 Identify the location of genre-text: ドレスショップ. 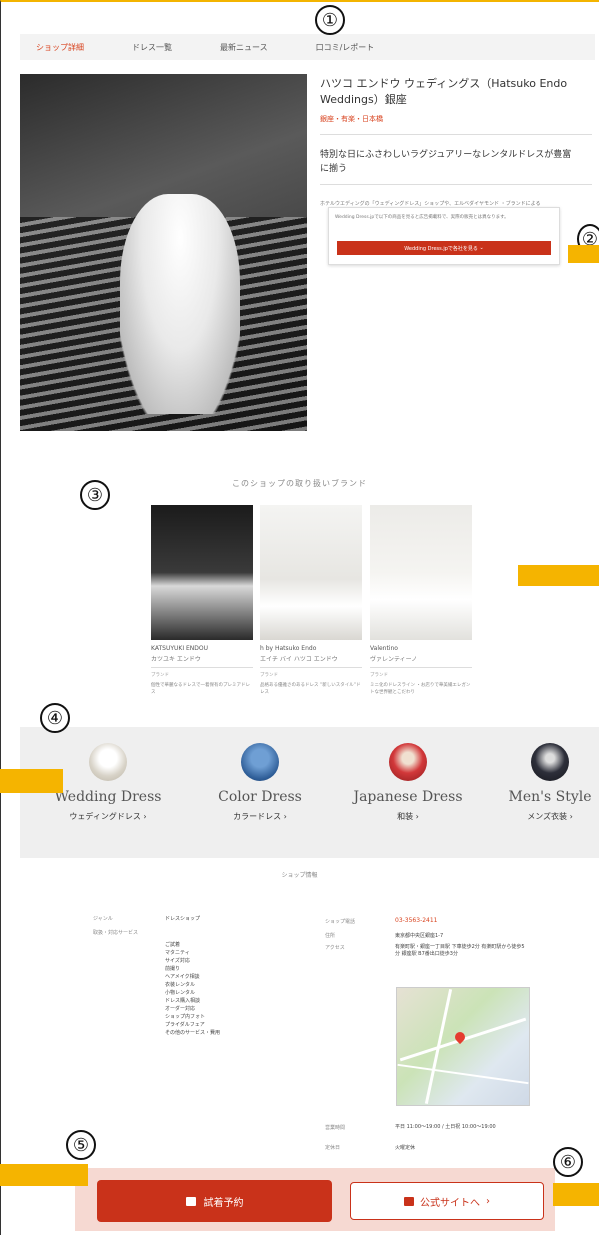
(183, 919).